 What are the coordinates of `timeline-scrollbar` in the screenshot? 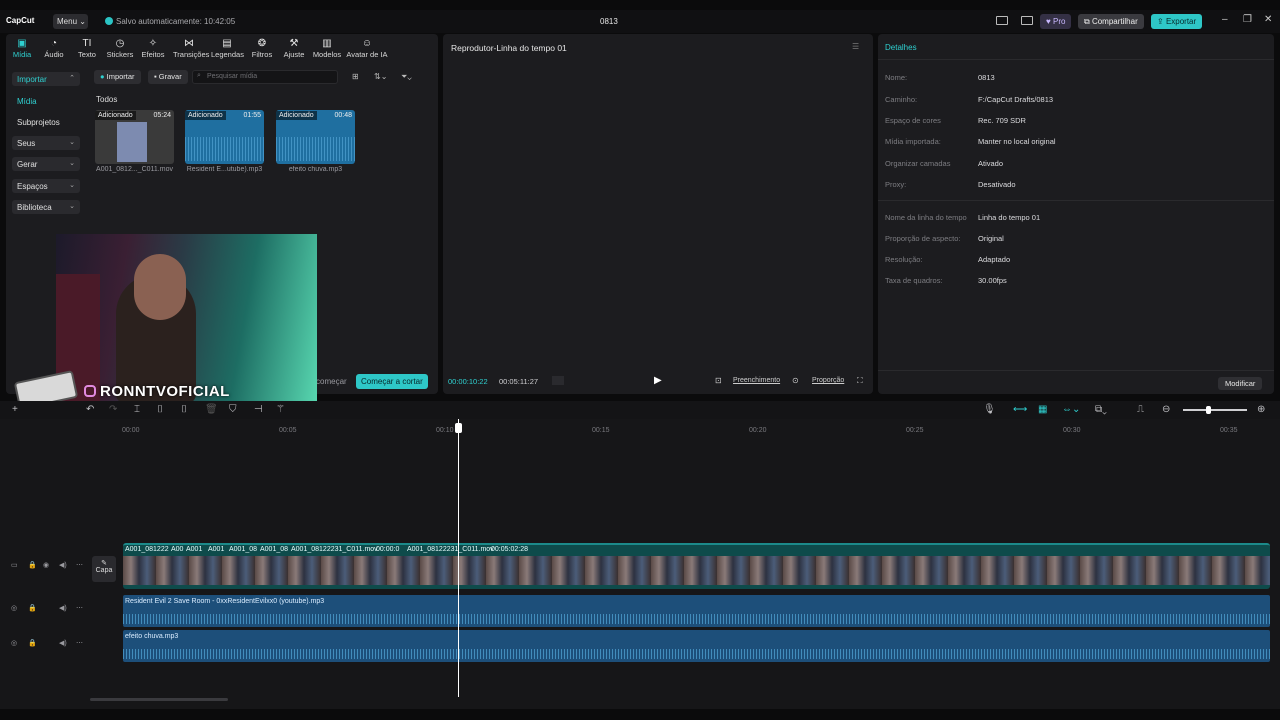 It's located at (159, 699).